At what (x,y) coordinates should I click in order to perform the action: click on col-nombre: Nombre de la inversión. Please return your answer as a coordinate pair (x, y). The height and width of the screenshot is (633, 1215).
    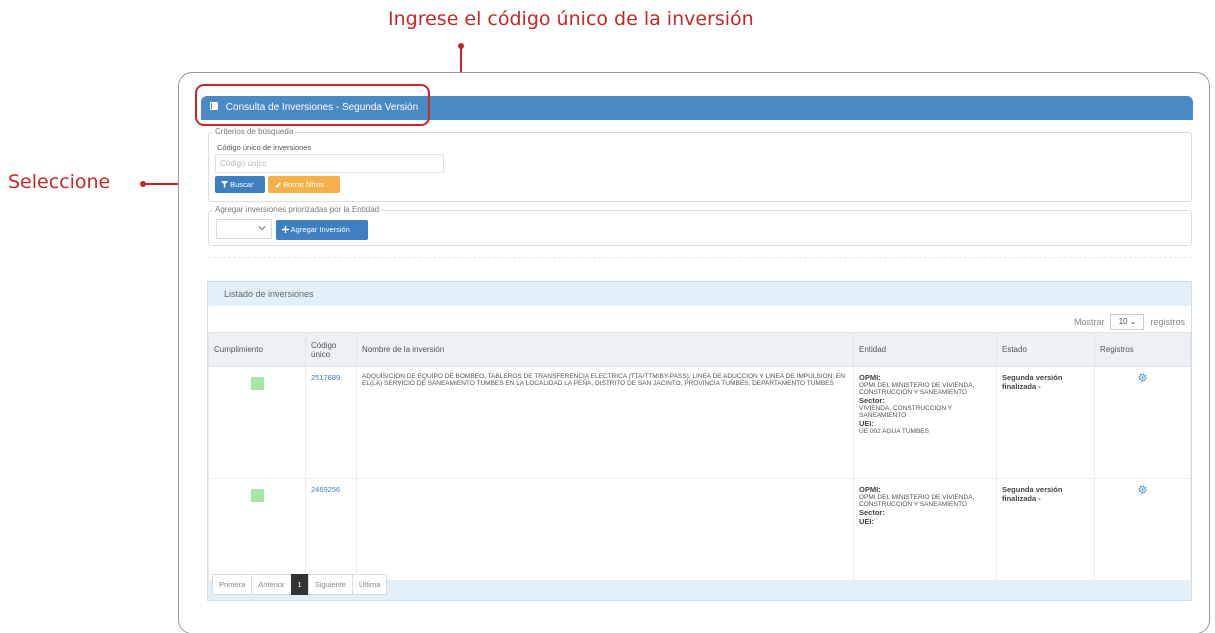
    Looking at the image, I should click on (605, 349).